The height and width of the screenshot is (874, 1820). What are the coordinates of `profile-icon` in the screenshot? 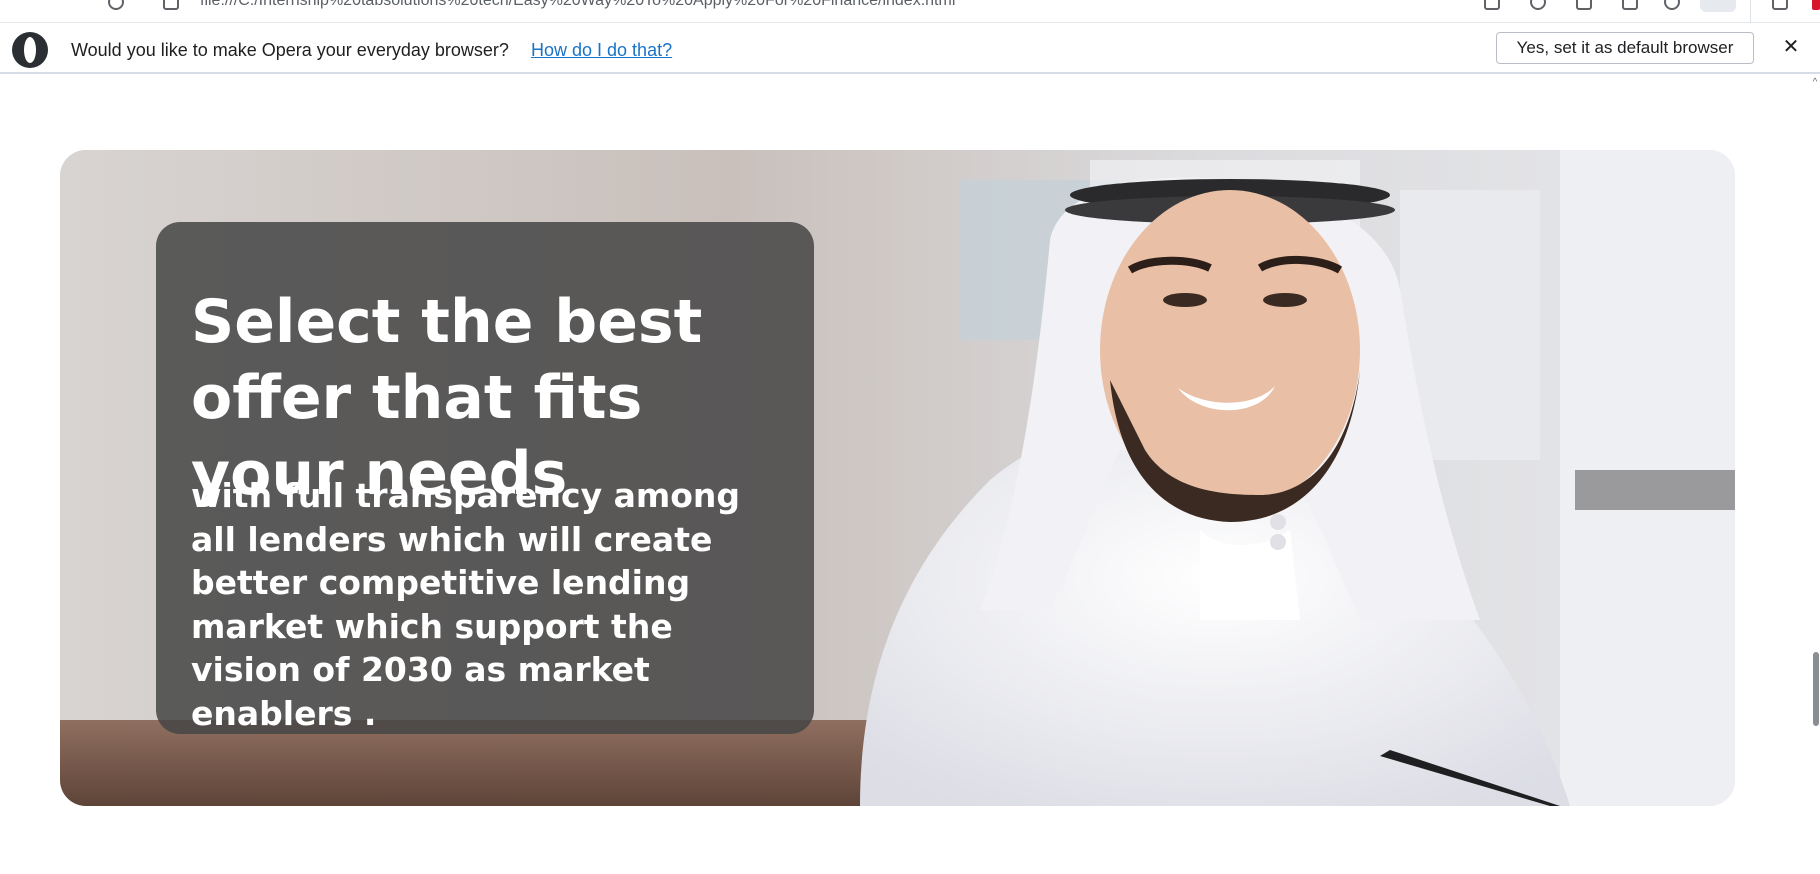 It's located at (1816, 5).